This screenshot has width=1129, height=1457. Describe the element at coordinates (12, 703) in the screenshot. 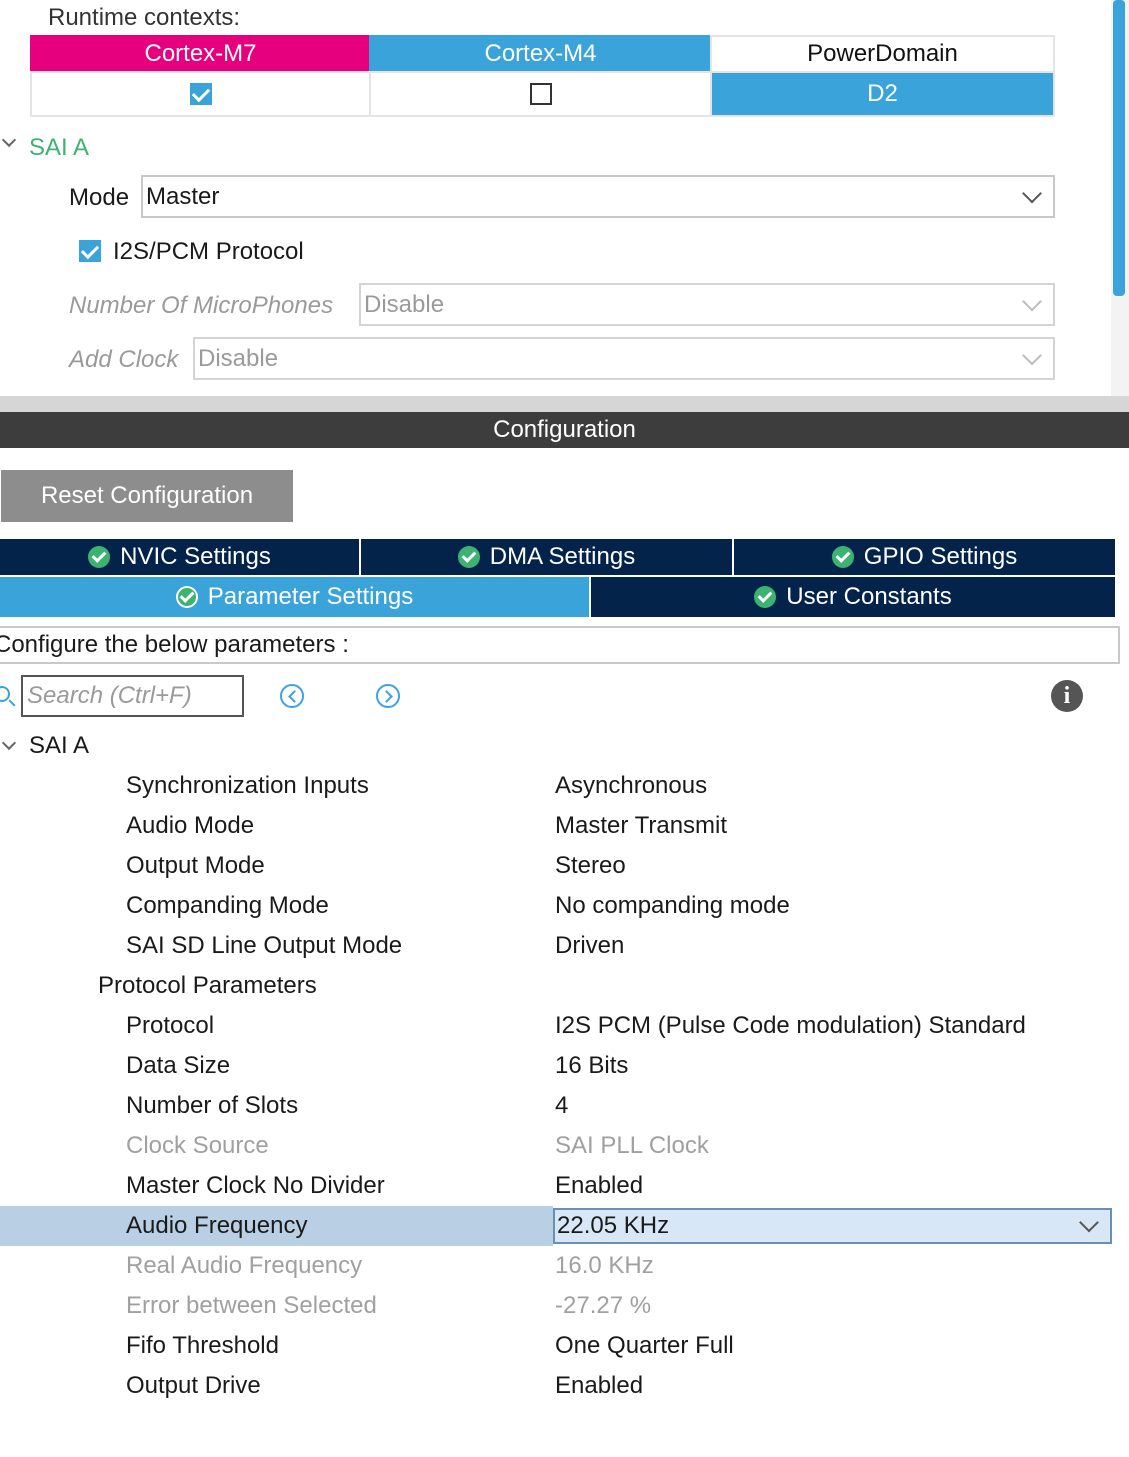

I see `search-icon-handle` at that location.